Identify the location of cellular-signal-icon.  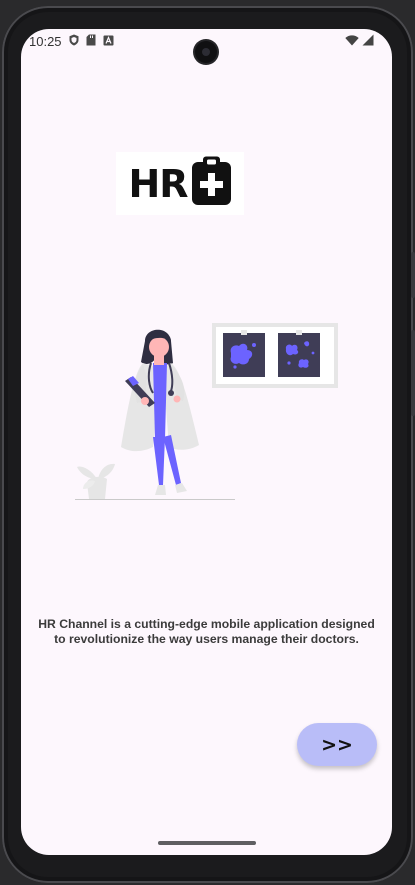
(368, 41).